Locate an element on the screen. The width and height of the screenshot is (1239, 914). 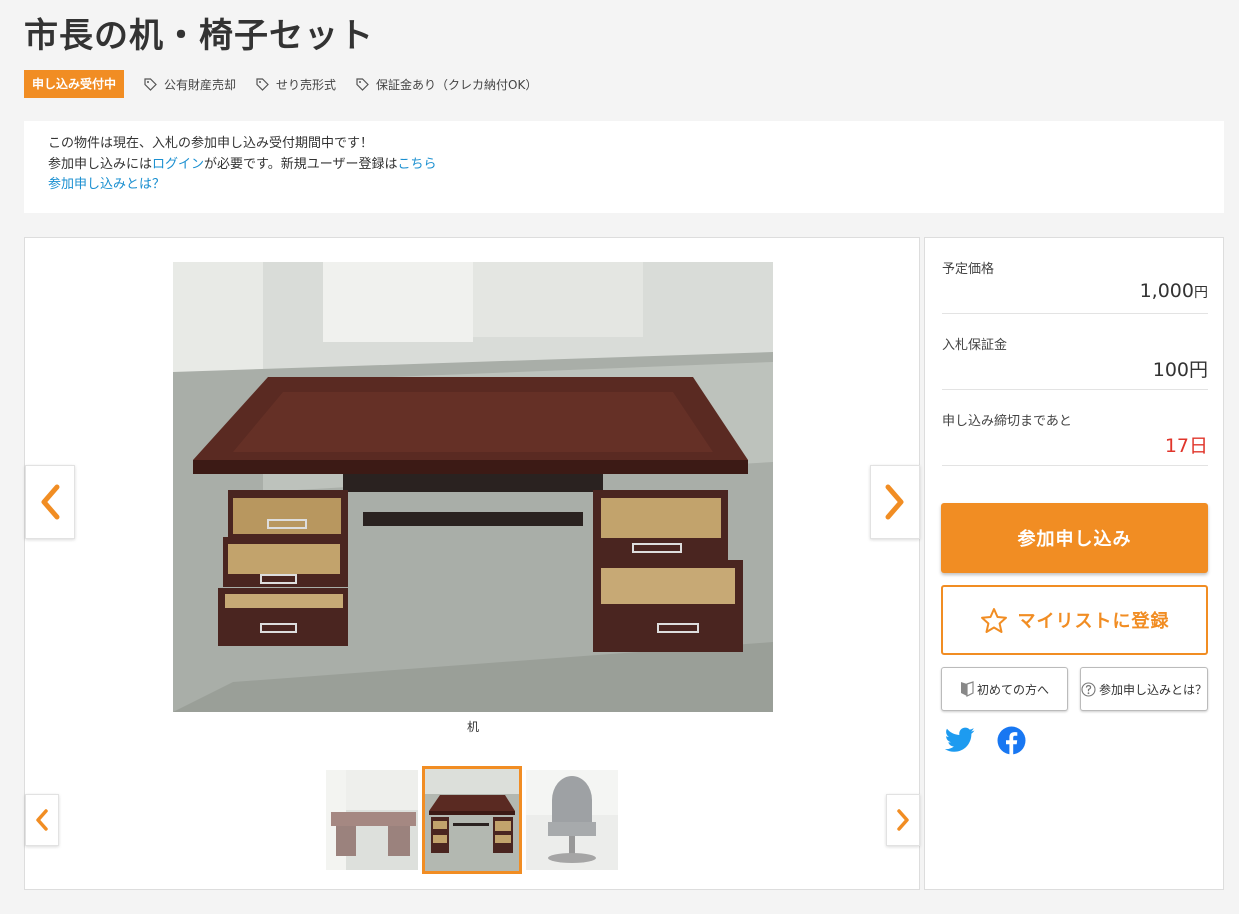
tag-item: せり売形式 is located at coordinates (296, 84).